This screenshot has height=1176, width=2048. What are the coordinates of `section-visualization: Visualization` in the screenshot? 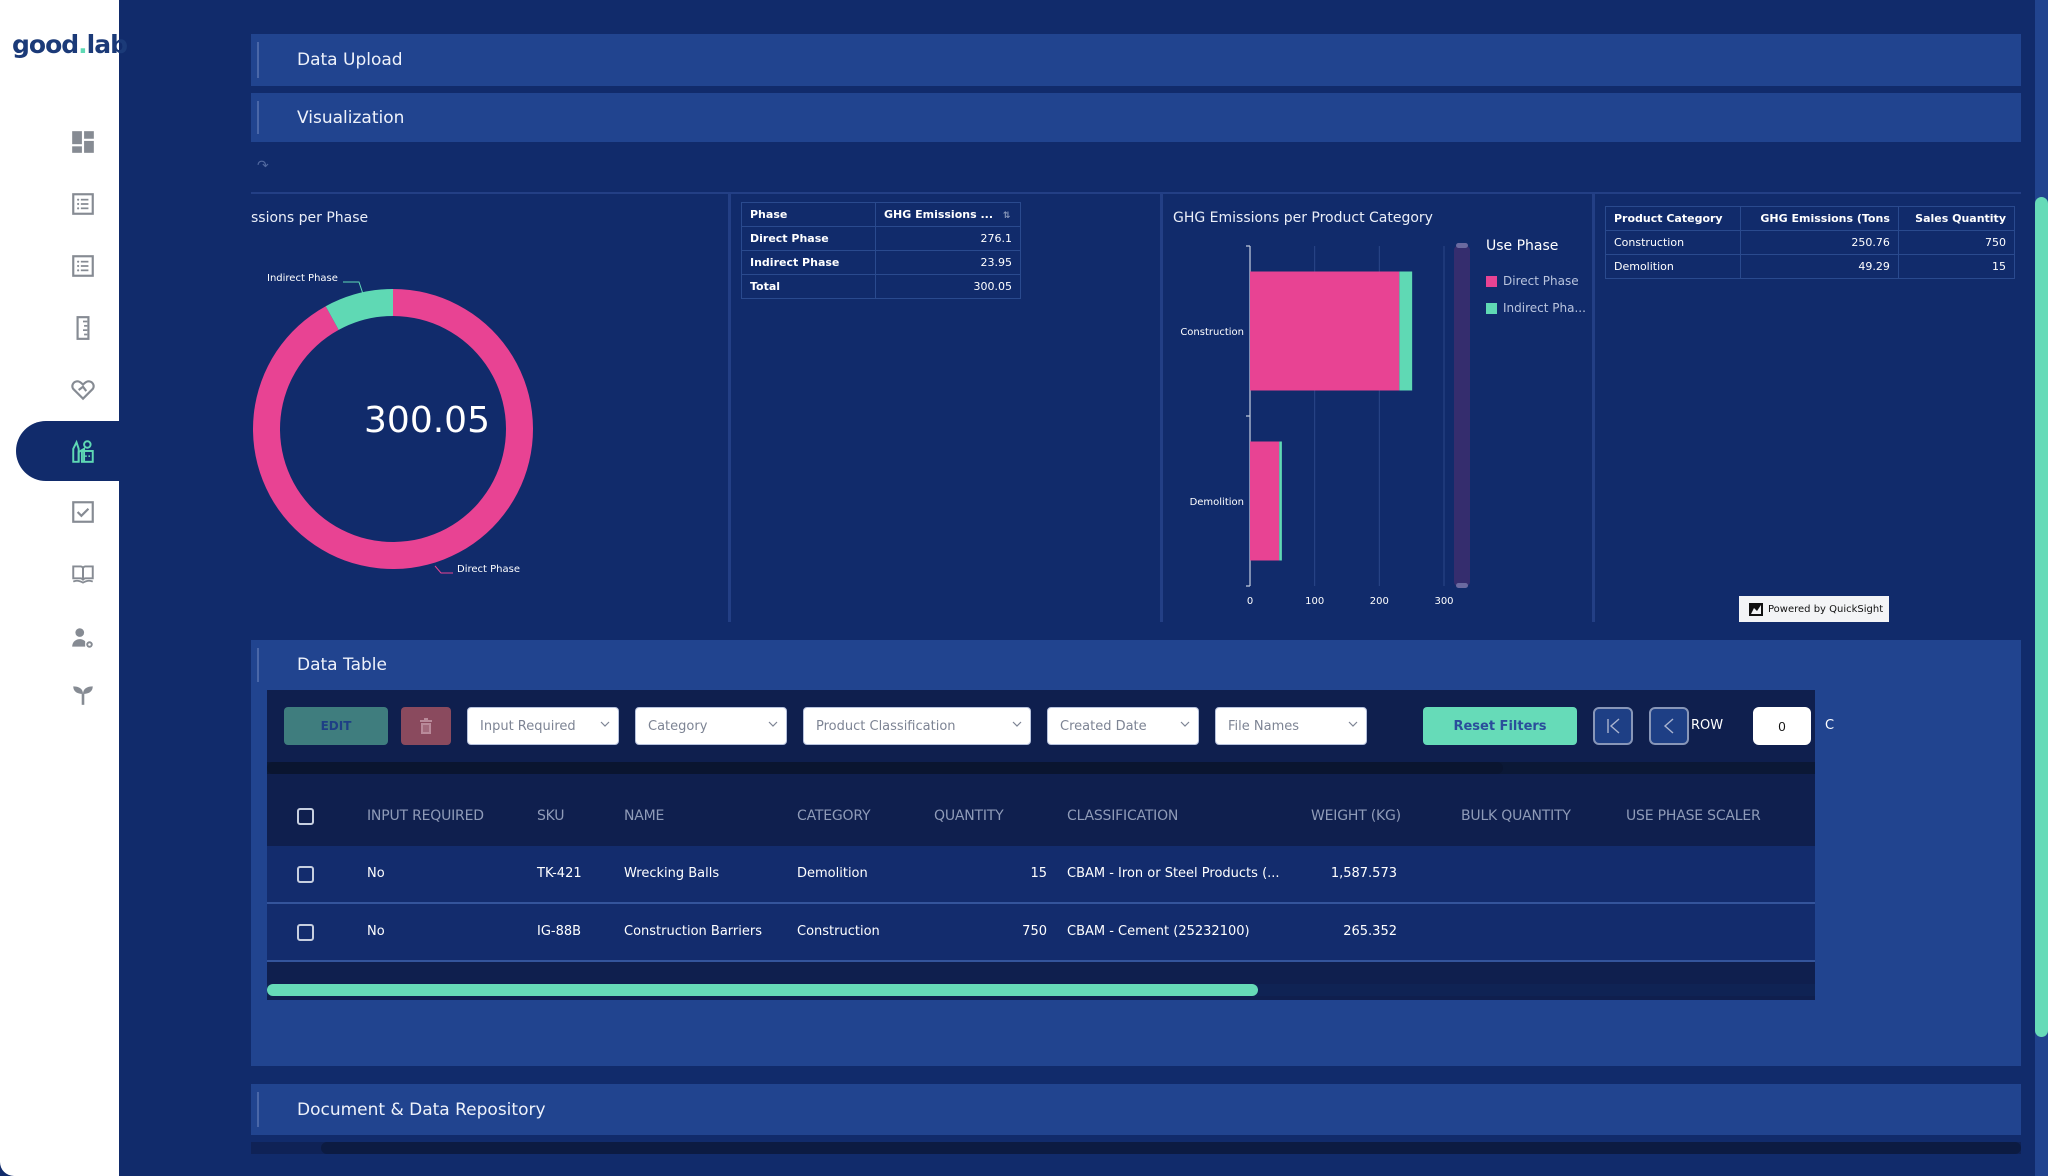 It's located at (1136, 117).